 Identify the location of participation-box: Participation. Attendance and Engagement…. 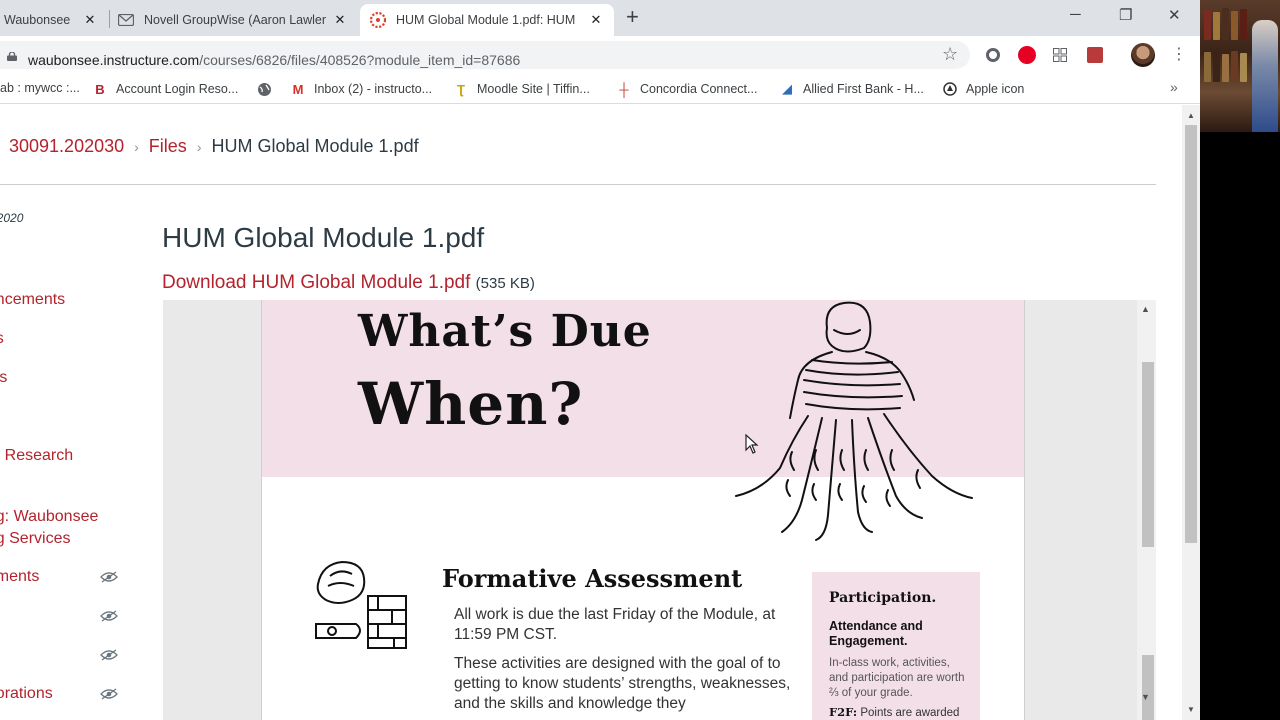
(896, 646).